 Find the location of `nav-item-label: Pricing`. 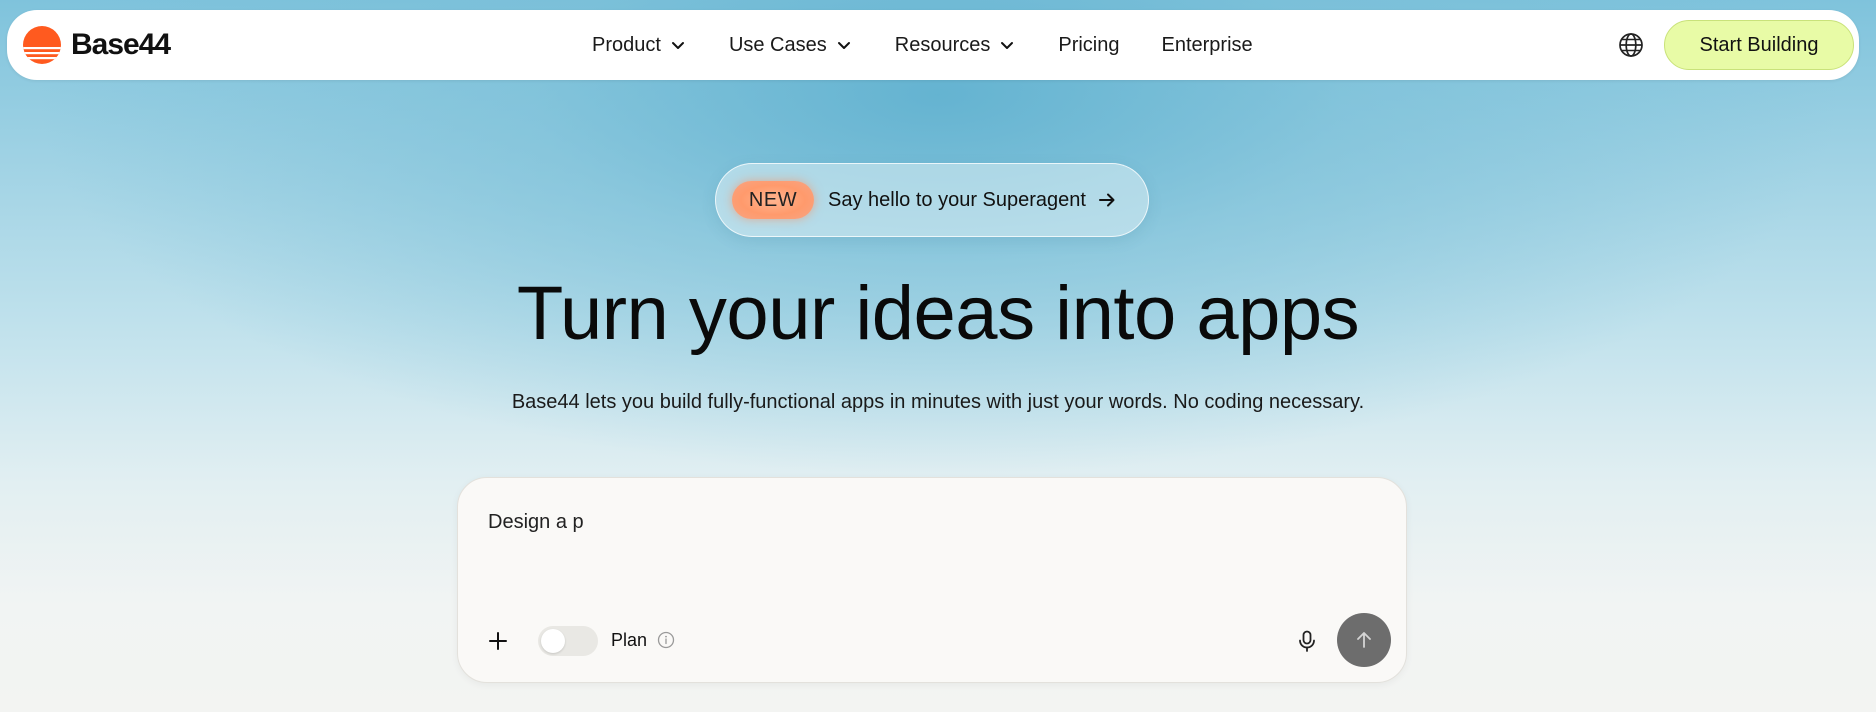

nav-item-label: Pricing is located at coordinates (1089, 44).